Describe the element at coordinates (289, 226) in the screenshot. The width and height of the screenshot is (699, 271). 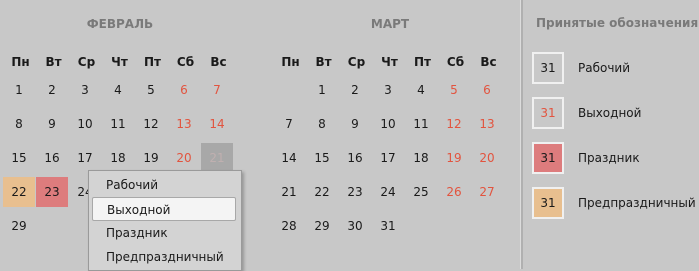
I see `calendar-day: 28` at that location.